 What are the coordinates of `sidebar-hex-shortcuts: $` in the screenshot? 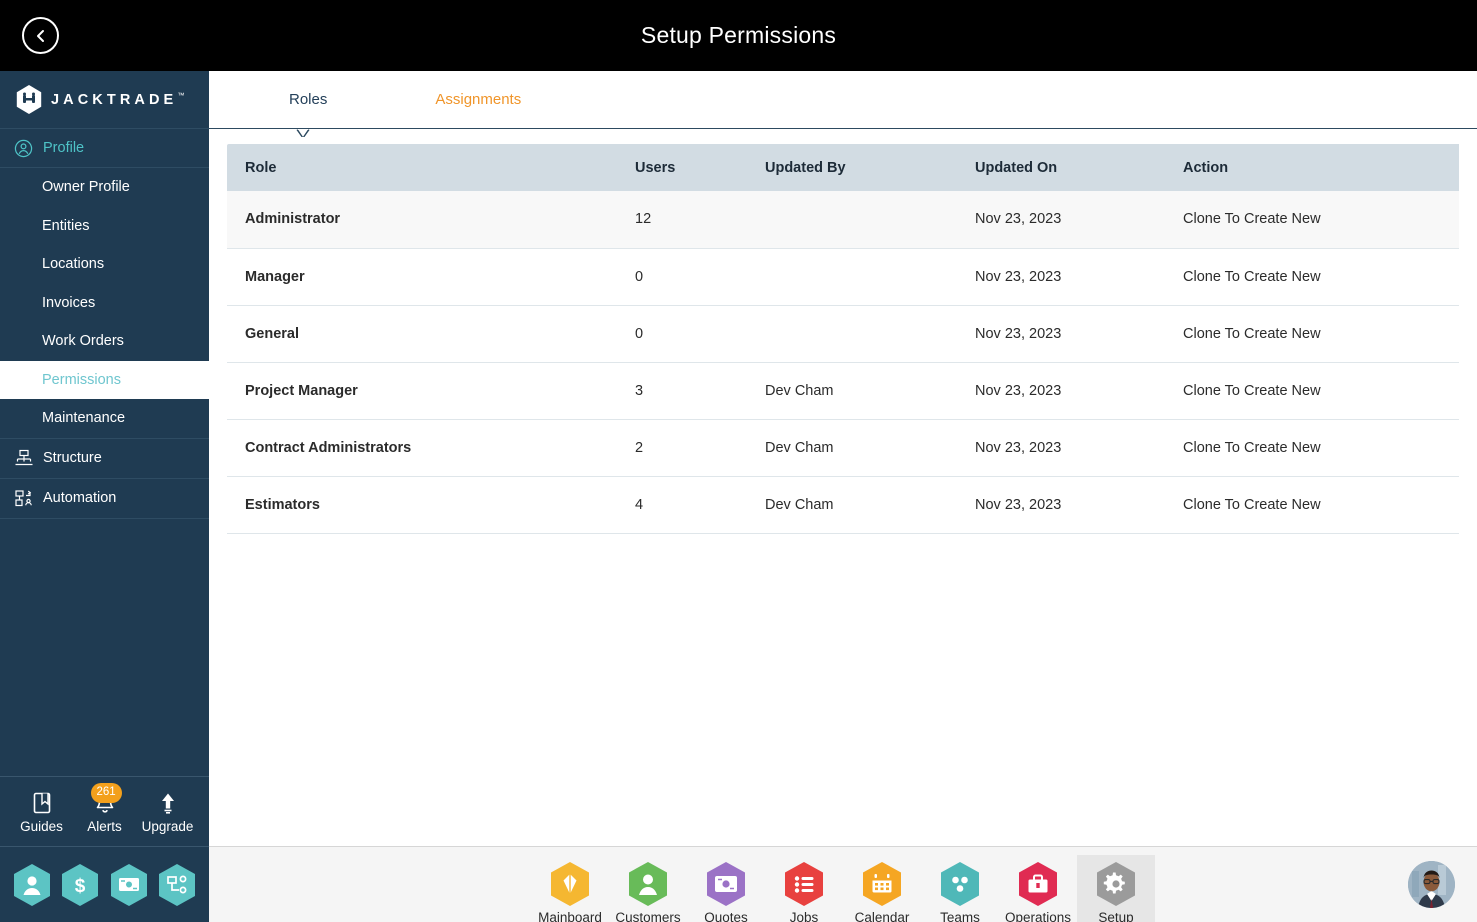 It's located at (104, 884).